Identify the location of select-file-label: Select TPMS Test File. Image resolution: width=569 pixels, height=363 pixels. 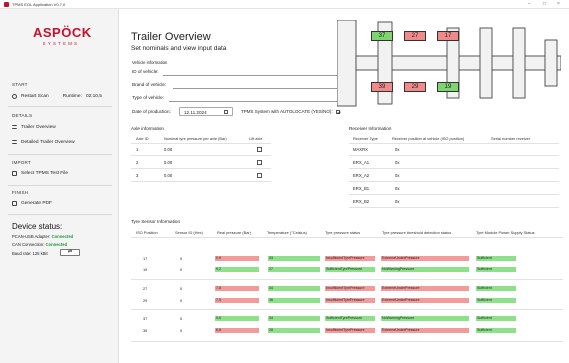
(45, 173).